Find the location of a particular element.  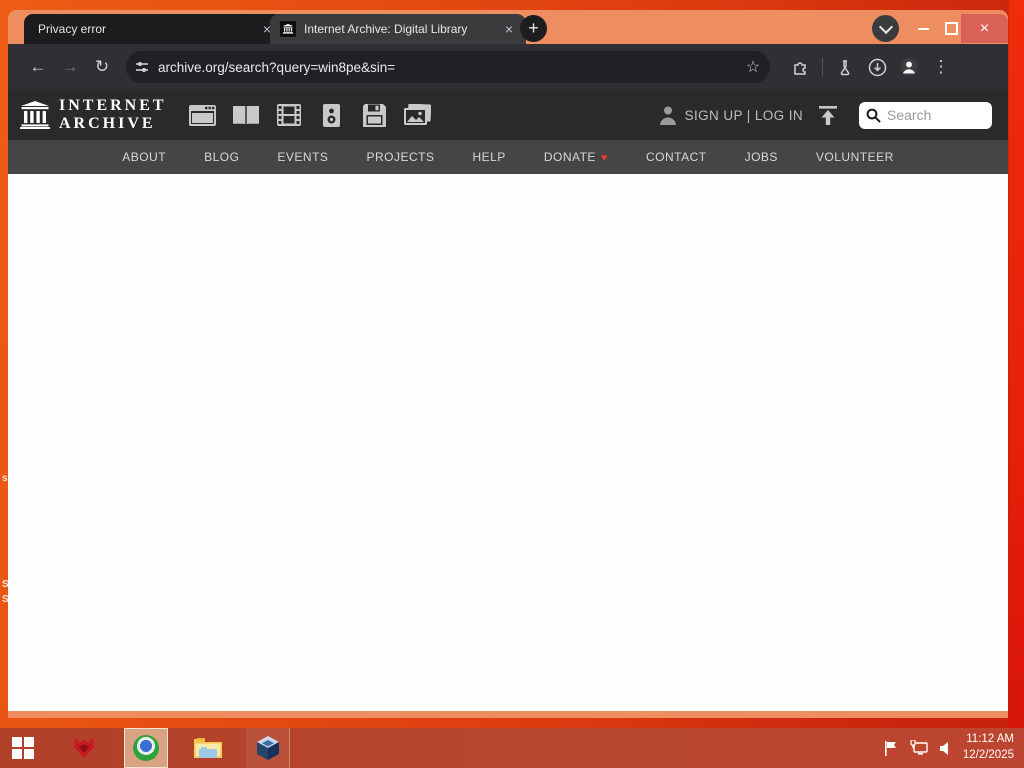

software-icon is located at coordinates (375, 115).